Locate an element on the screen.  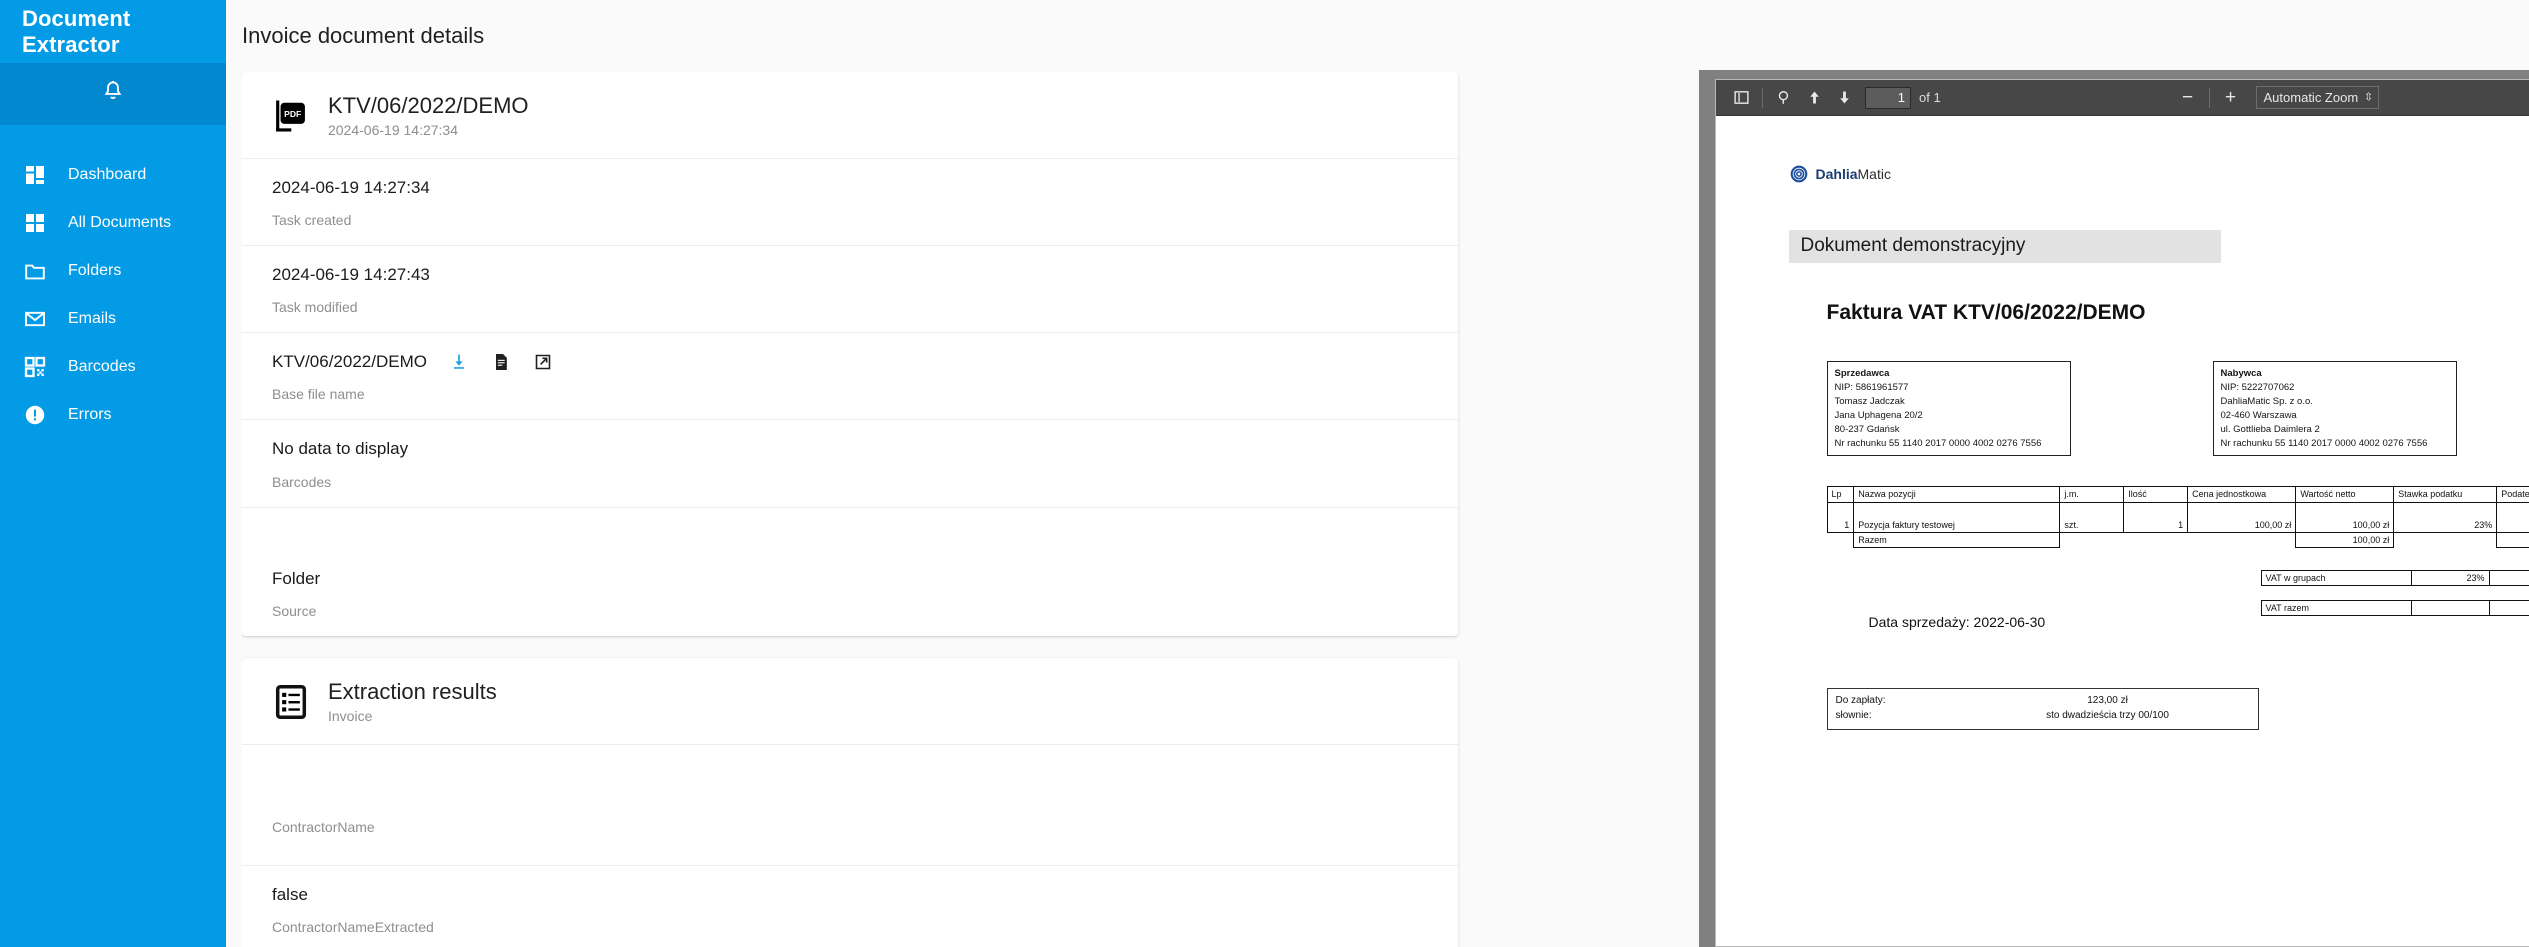
search-icon is located at coordinates (1784, 98).